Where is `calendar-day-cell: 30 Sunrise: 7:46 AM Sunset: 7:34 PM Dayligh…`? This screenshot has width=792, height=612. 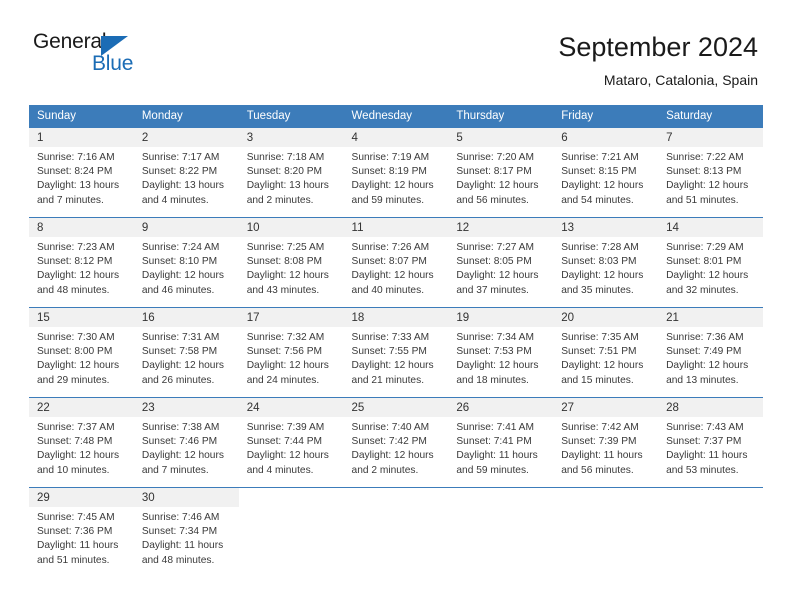
calendar-day-cell: 30 Sunrise: 7:46 AM Sunset: 7:34 PM Dayligh… is located at coordinates (186, 533).